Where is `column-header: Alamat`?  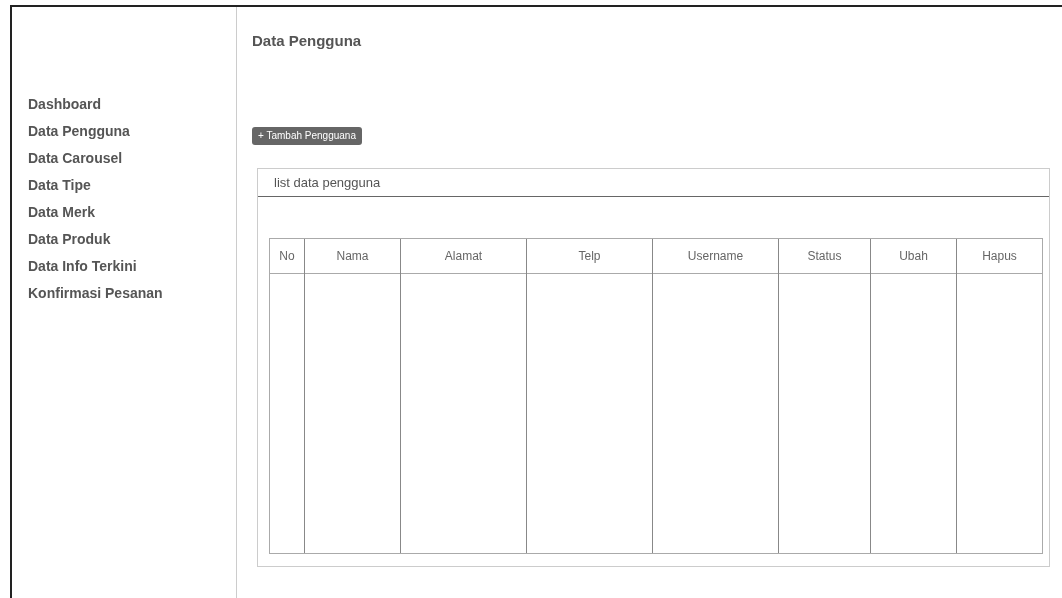 column-header: Alamat is located at coordinates (463, 256).